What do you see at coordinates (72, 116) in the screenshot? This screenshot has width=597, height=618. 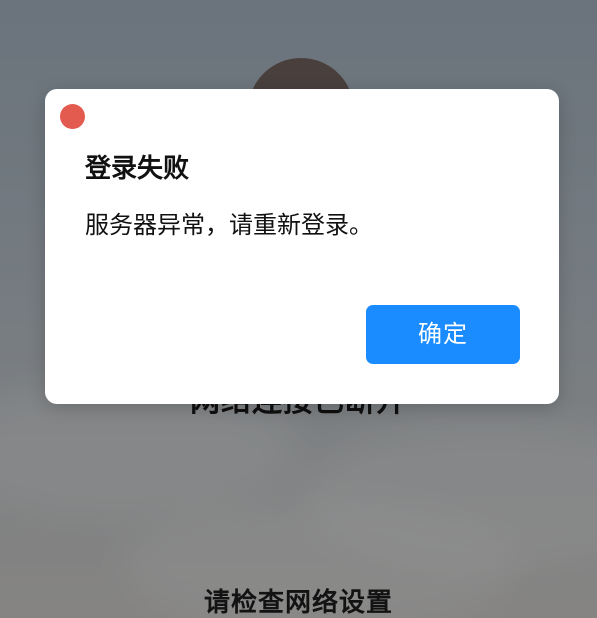 I see `close-icon` at bounding box center [72, 116].